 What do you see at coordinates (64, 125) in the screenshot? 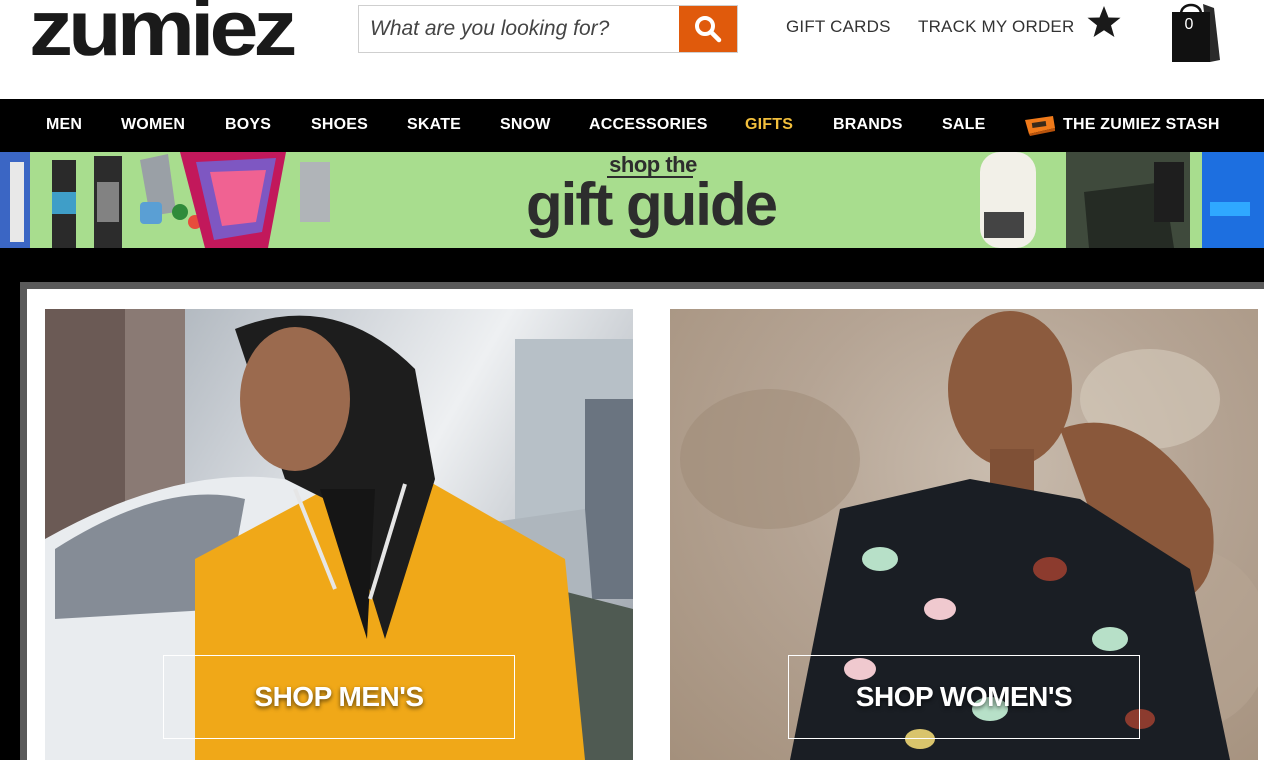
I see `nav-men: MEN` at bounding box center [64, 125].